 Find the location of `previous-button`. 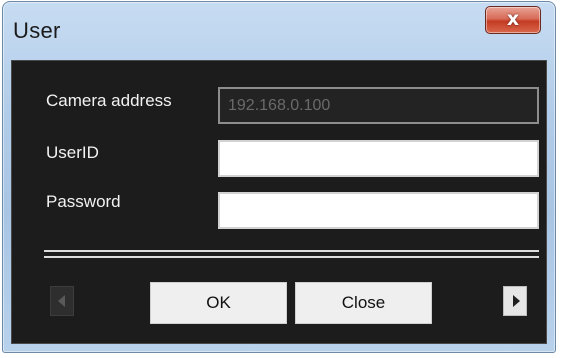

previous-button is located at coordinates (62, 301).